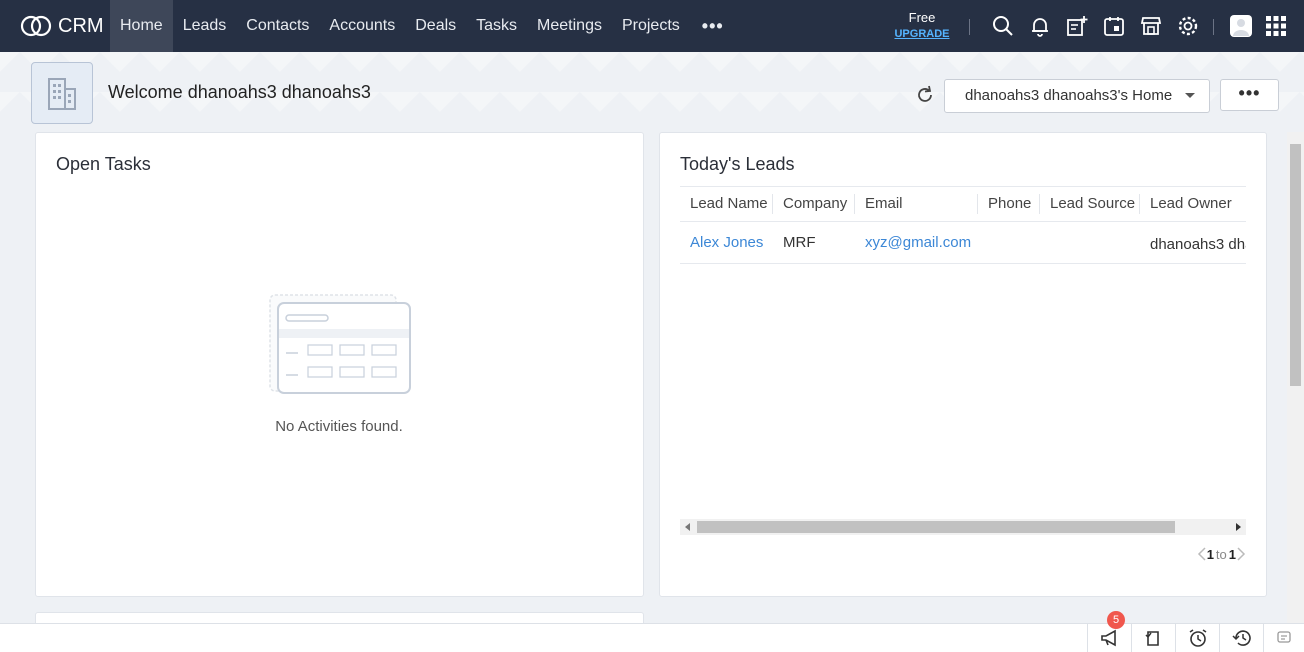 The image size is (1304, 652). I want to click on lead-owner-cell: dhanoahs3 dhanoahs3, so click(1198, 244).